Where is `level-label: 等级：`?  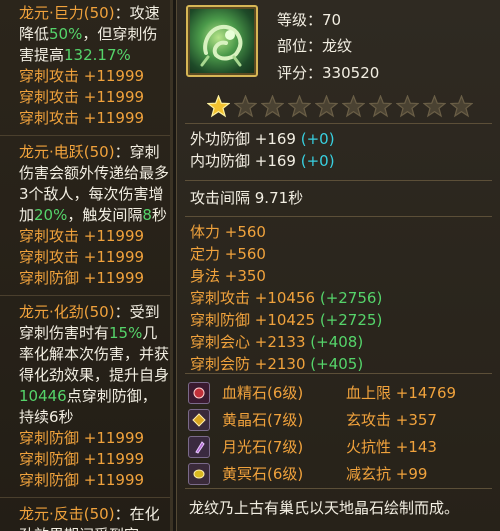
level-label: 等级： is located at coordinates (300, 20).